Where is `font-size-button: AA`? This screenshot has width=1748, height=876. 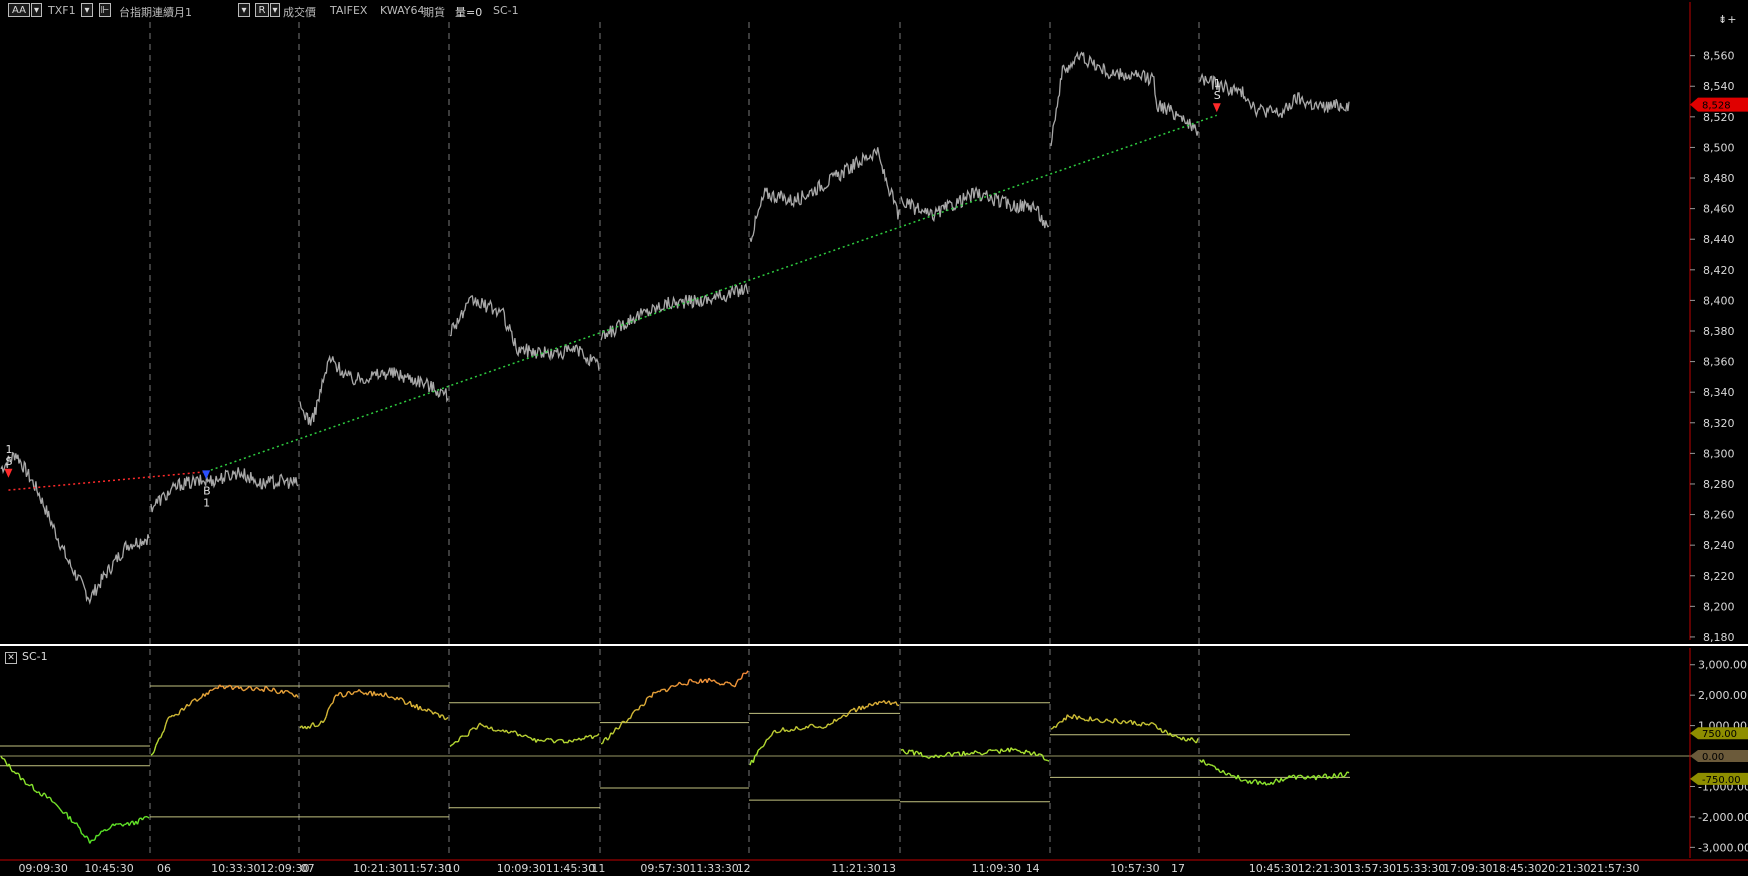
font-size-button: AA is located at coordinates (19, 10).